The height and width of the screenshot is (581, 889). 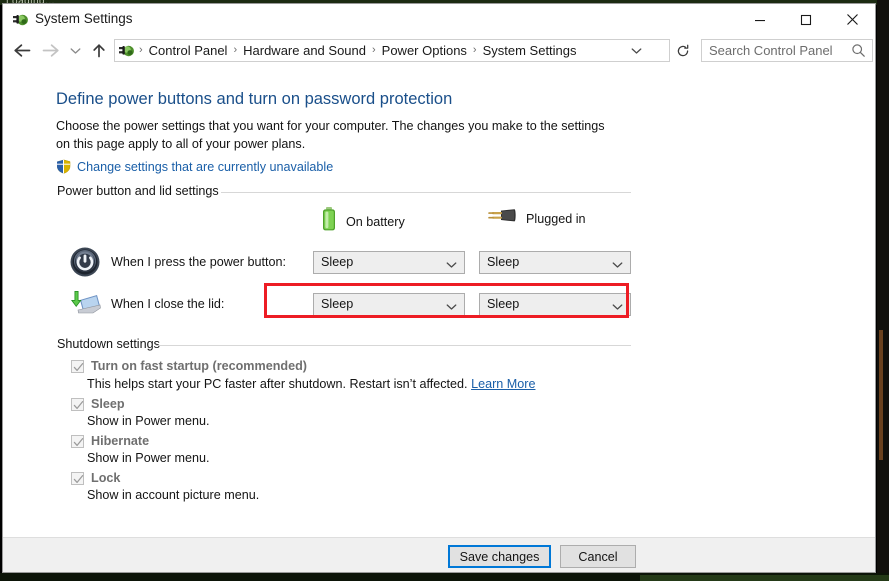 What do you see at coordinates (439, 19) in the screenshot?
I see `window-titlebar: System Settings` at bounding box center [439, 19].